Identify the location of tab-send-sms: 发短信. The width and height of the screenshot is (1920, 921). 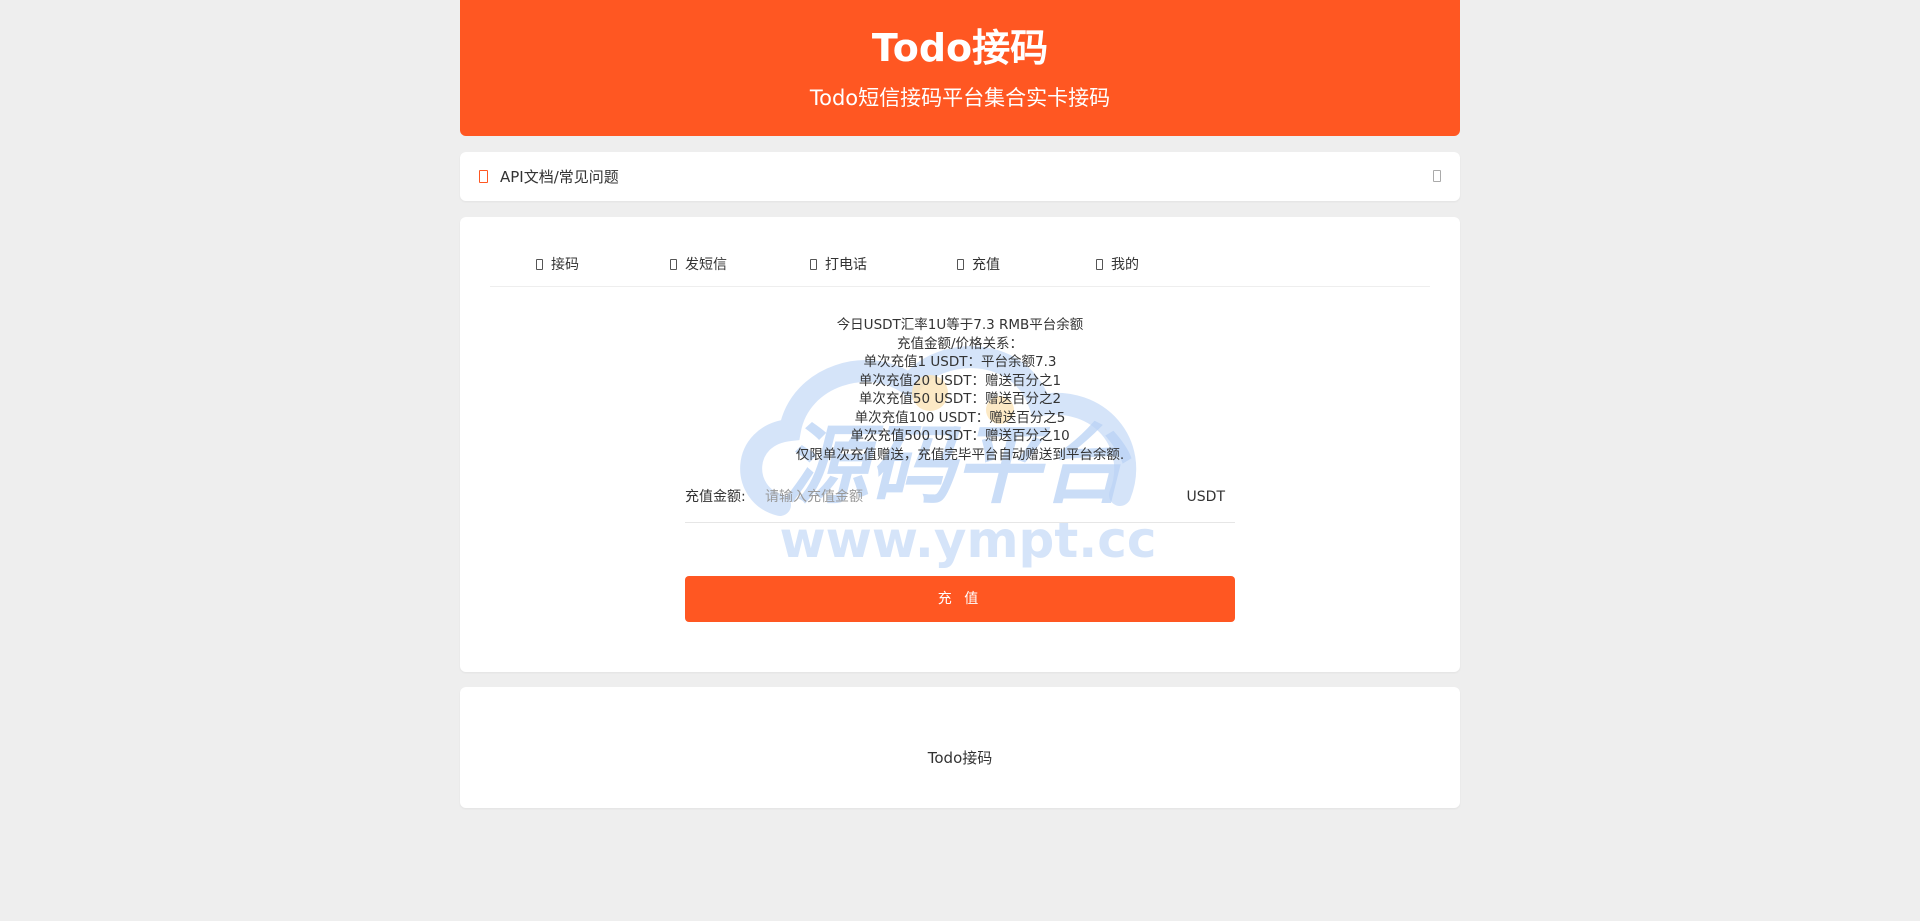
(698, 265).